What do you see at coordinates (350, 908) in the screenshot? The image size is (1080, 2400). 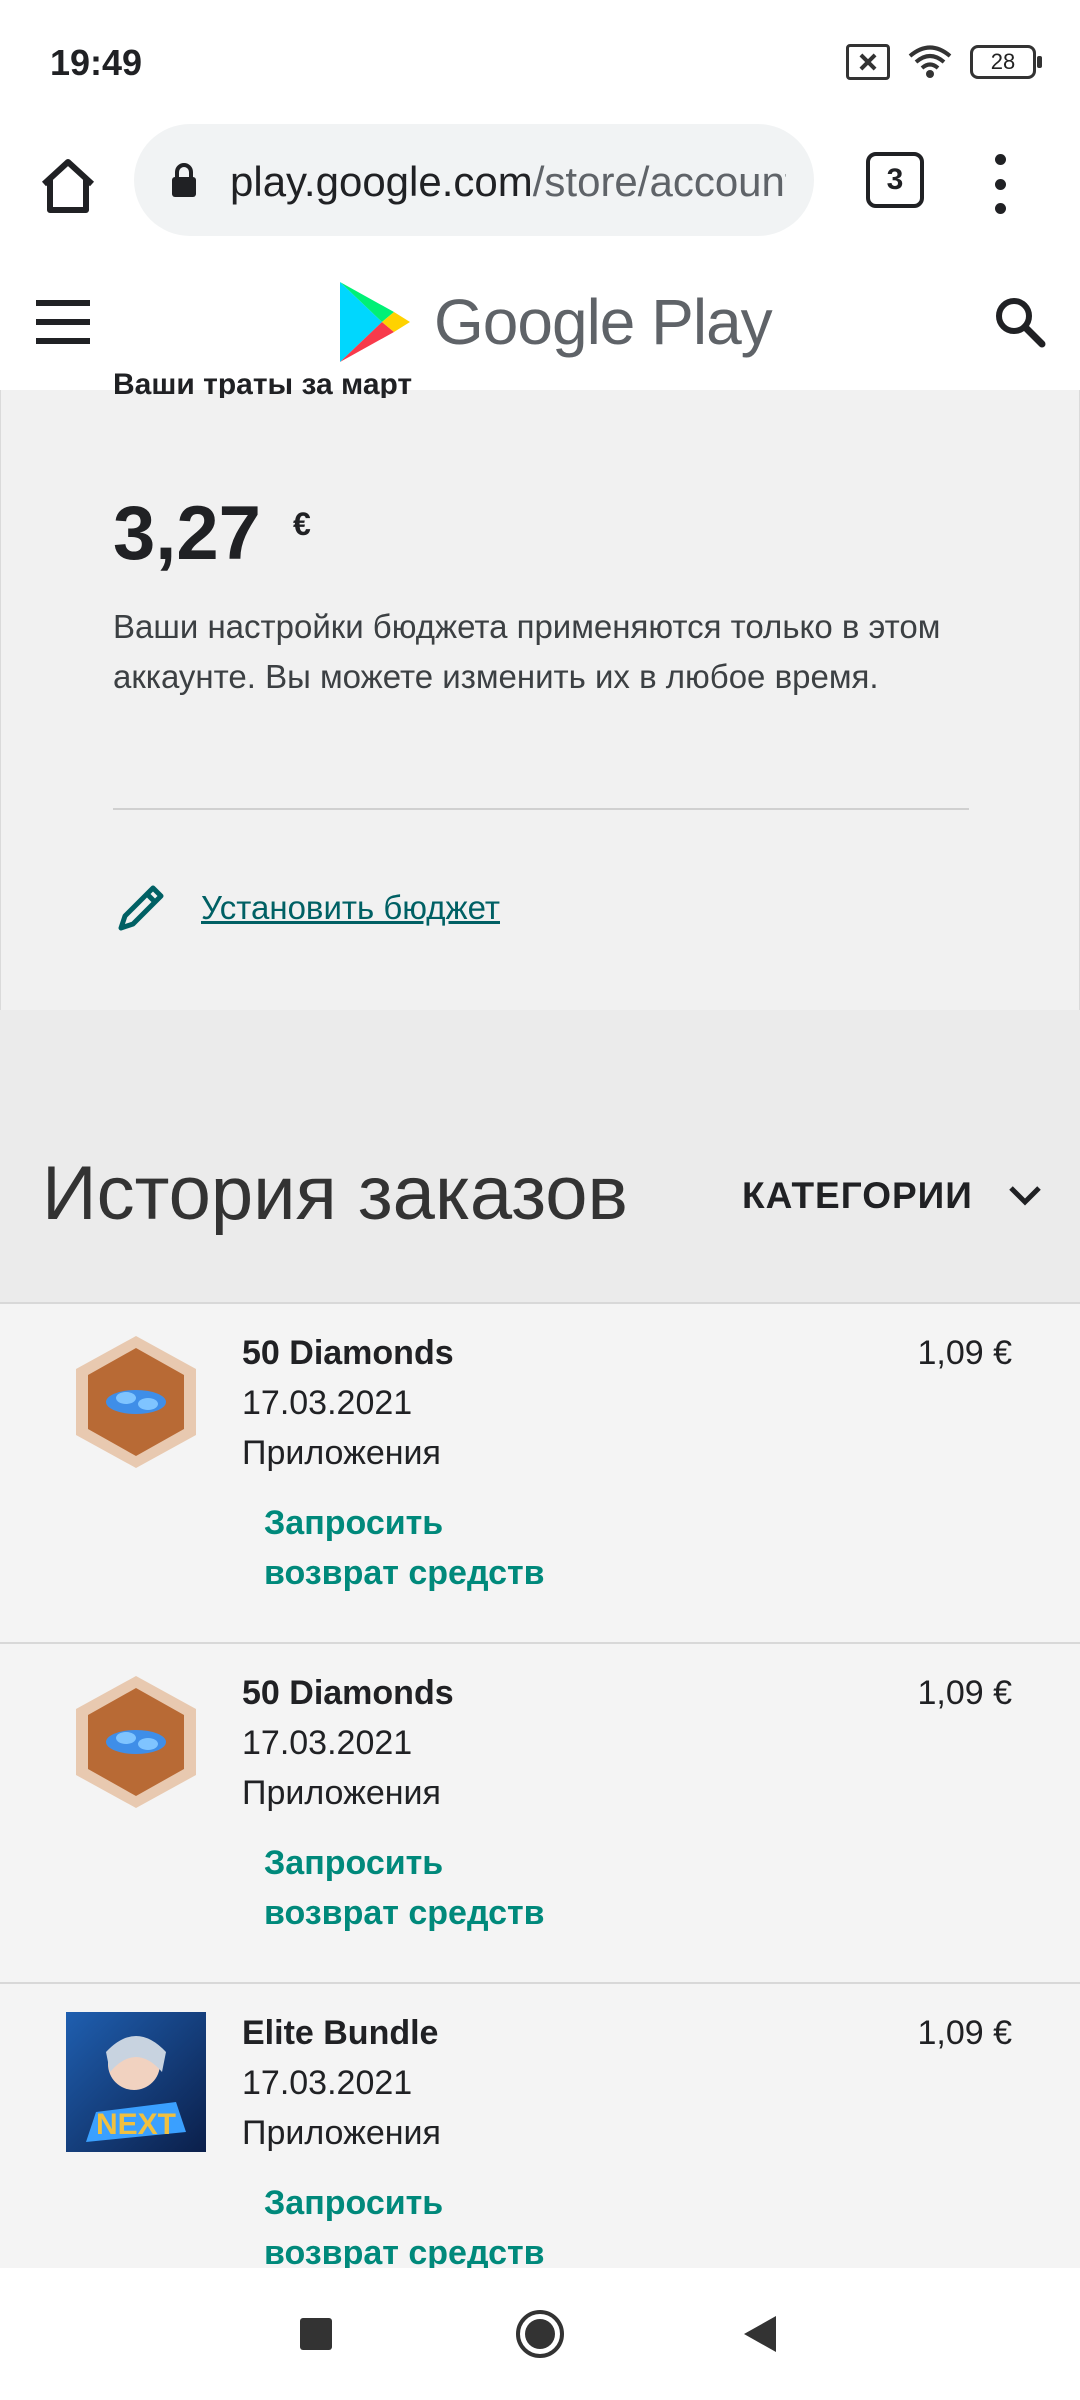 I see `set-budget-link: Установить бюджет` at bounding box center [350, 908].